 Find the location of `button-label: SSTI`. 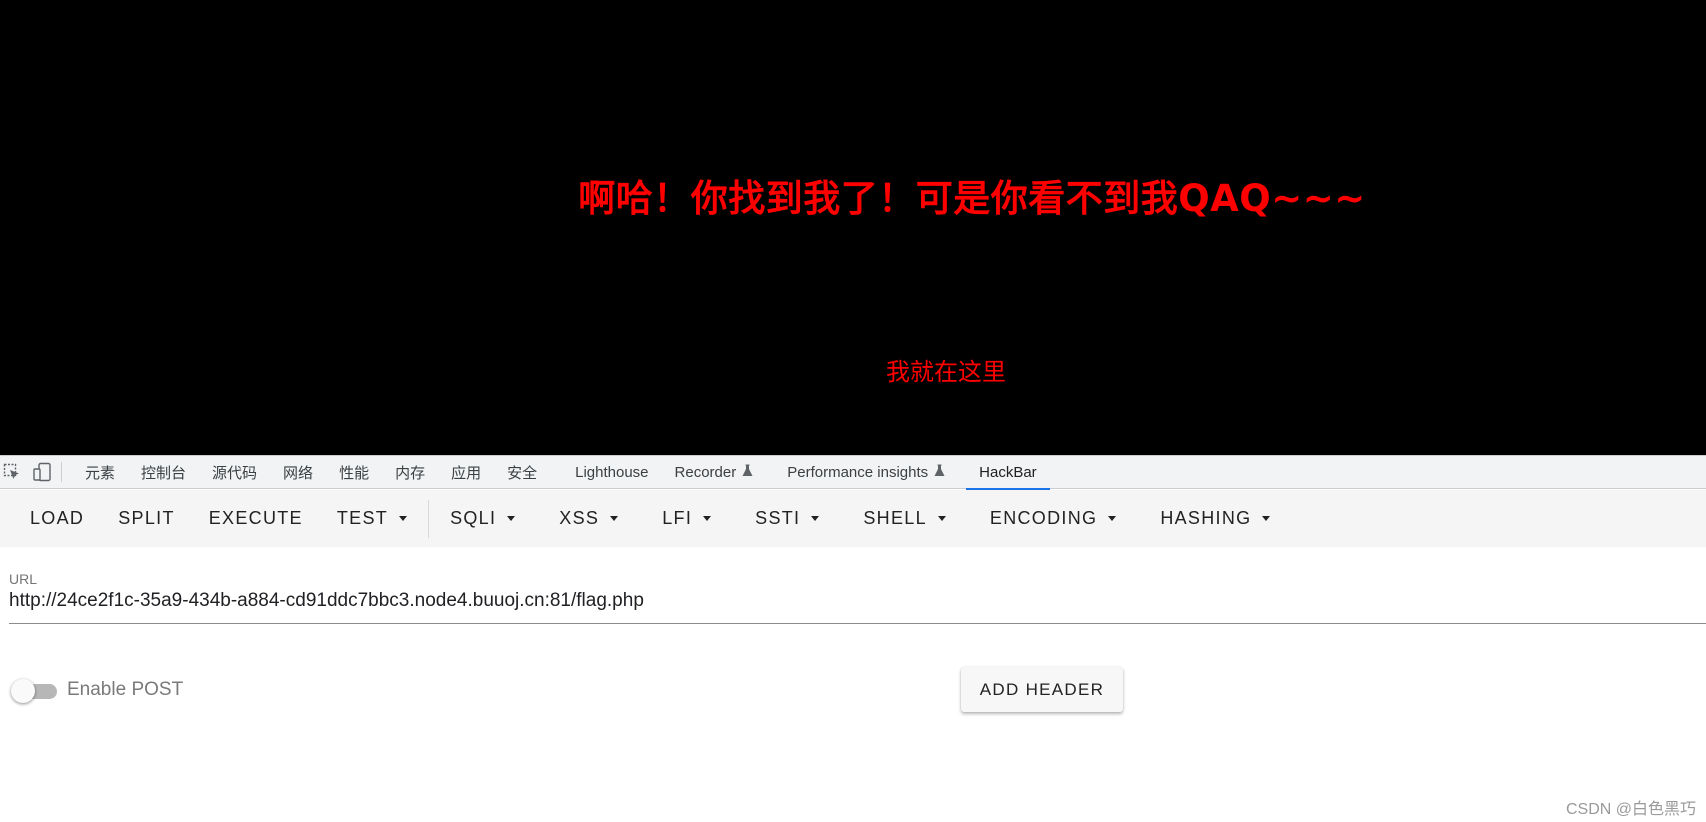

button-label: SSTI is located at coordinates (778, 518).